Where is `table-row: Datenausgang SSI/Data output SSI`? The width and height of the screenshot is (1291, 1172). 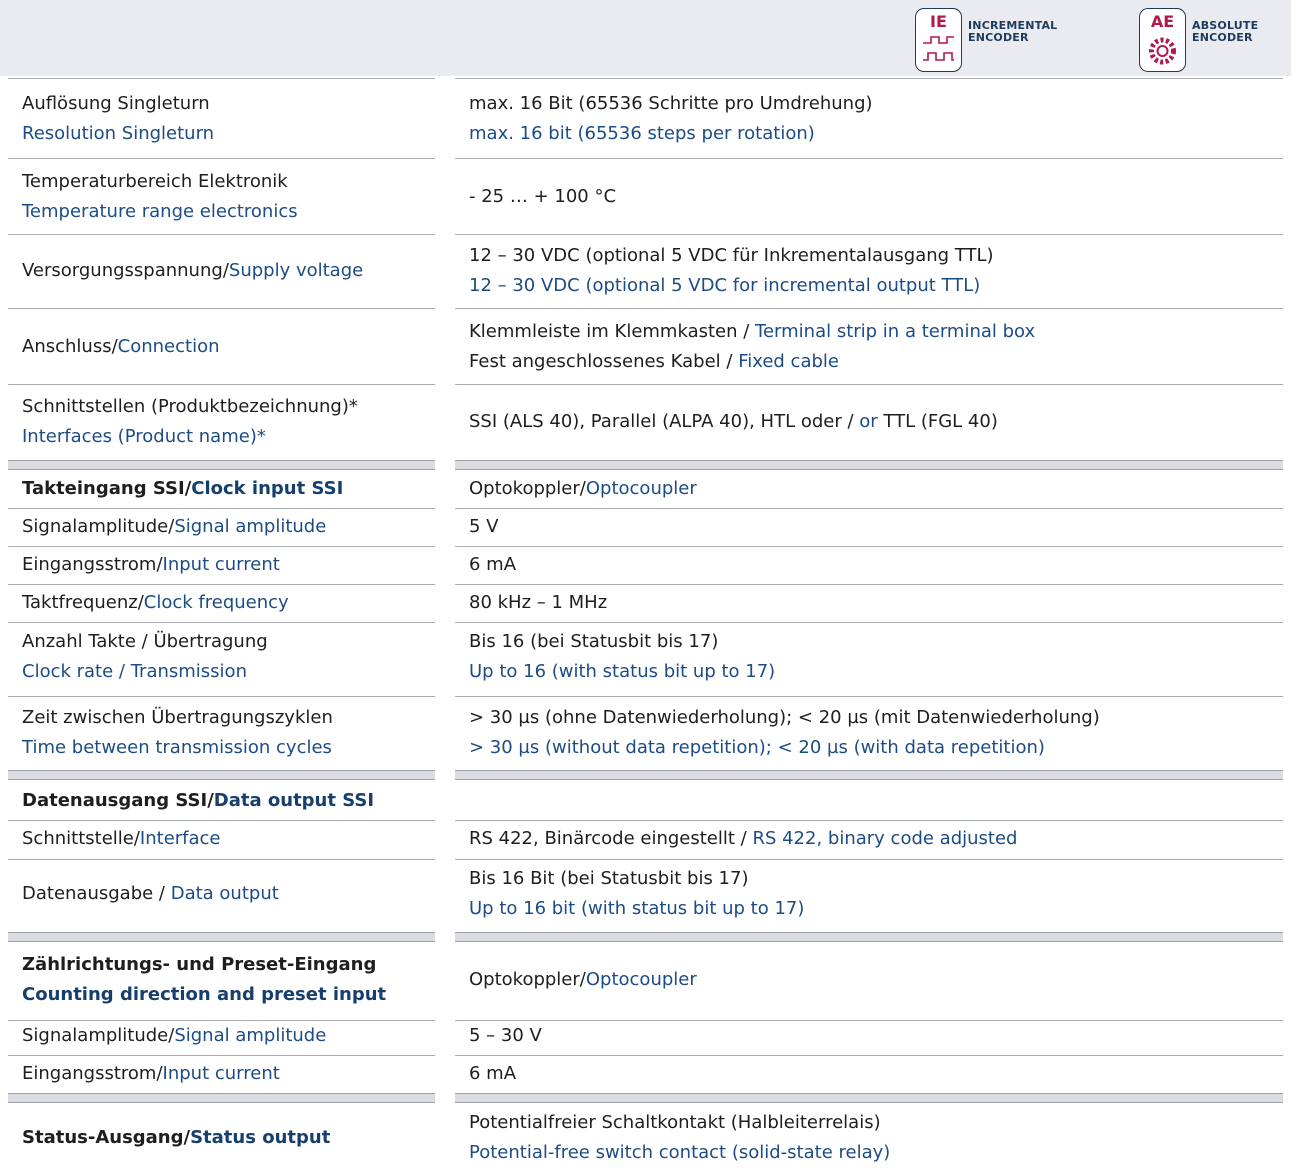 table-row: Datenausgang SSI/Data output SSI is located at coordinates (198, 800).